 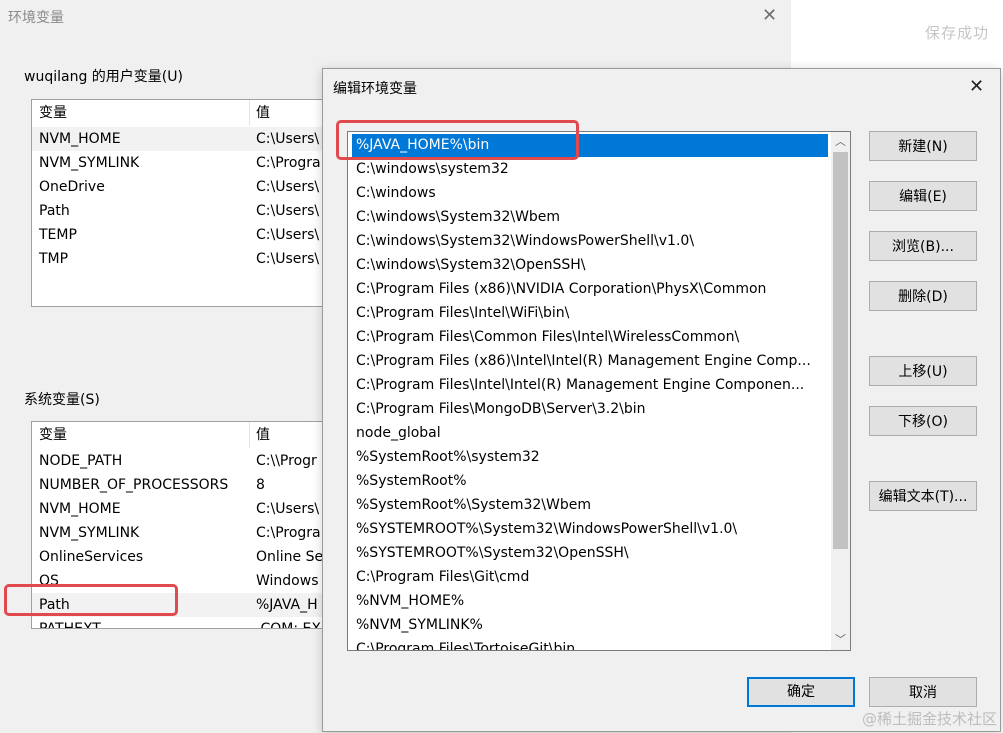 What do you see at coordinates (49, 435) in the screenshot?
I see `system-vars-col-name: 变量` at bounding box center [49, 435].